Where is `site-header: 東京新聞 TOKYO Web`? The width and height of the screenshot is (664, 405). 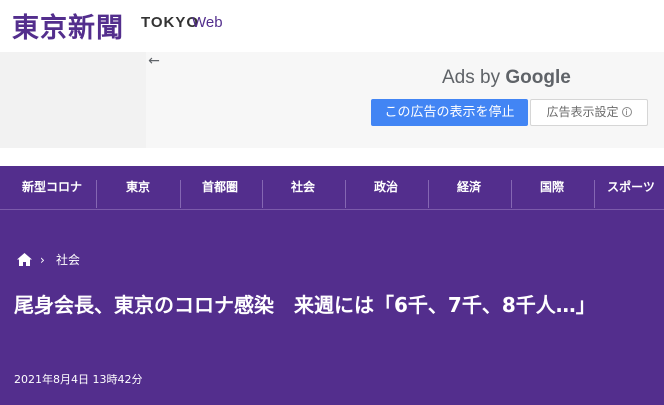 site-header: 東京新聞 TOKYO Web is located at coordinates (332, 26).